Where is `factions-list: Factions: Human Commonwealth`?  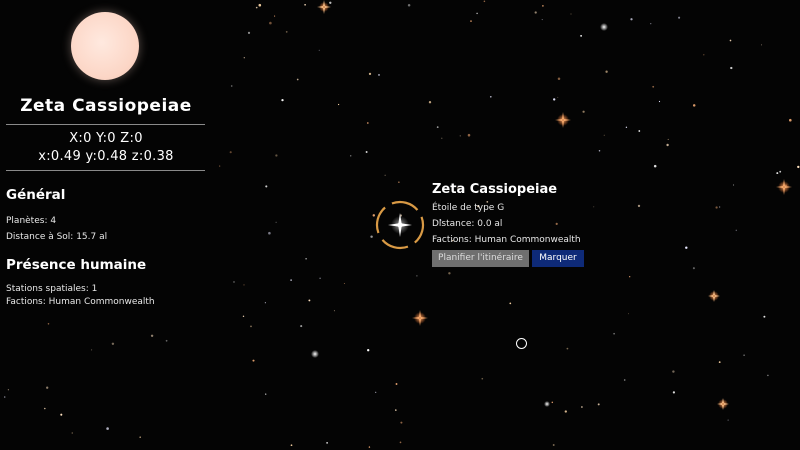
factions-list: Factions: Human Commonwealth is located at coordinates (80, 302).